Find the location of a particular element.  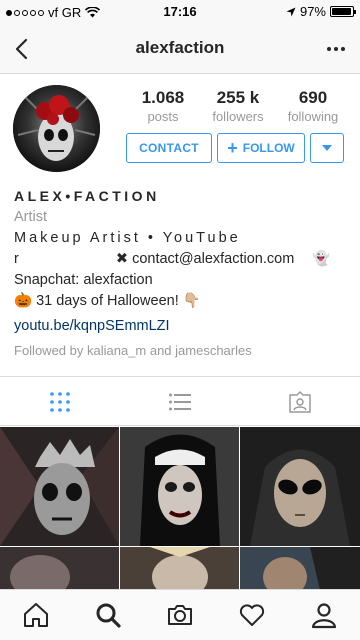

profile-avatar is located at coordinates (56, 128).